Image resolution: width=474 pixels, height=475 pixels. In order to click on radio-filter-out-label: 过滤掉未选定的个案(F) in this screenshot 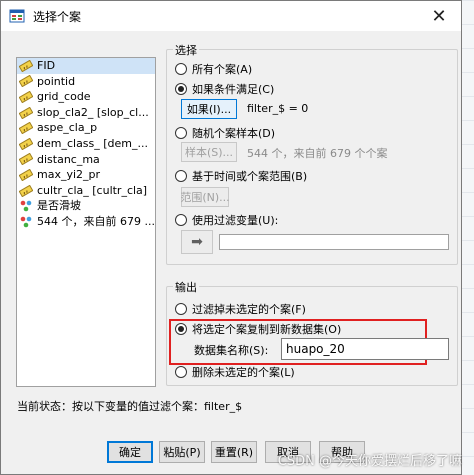, I will do `click(249, 309)`.